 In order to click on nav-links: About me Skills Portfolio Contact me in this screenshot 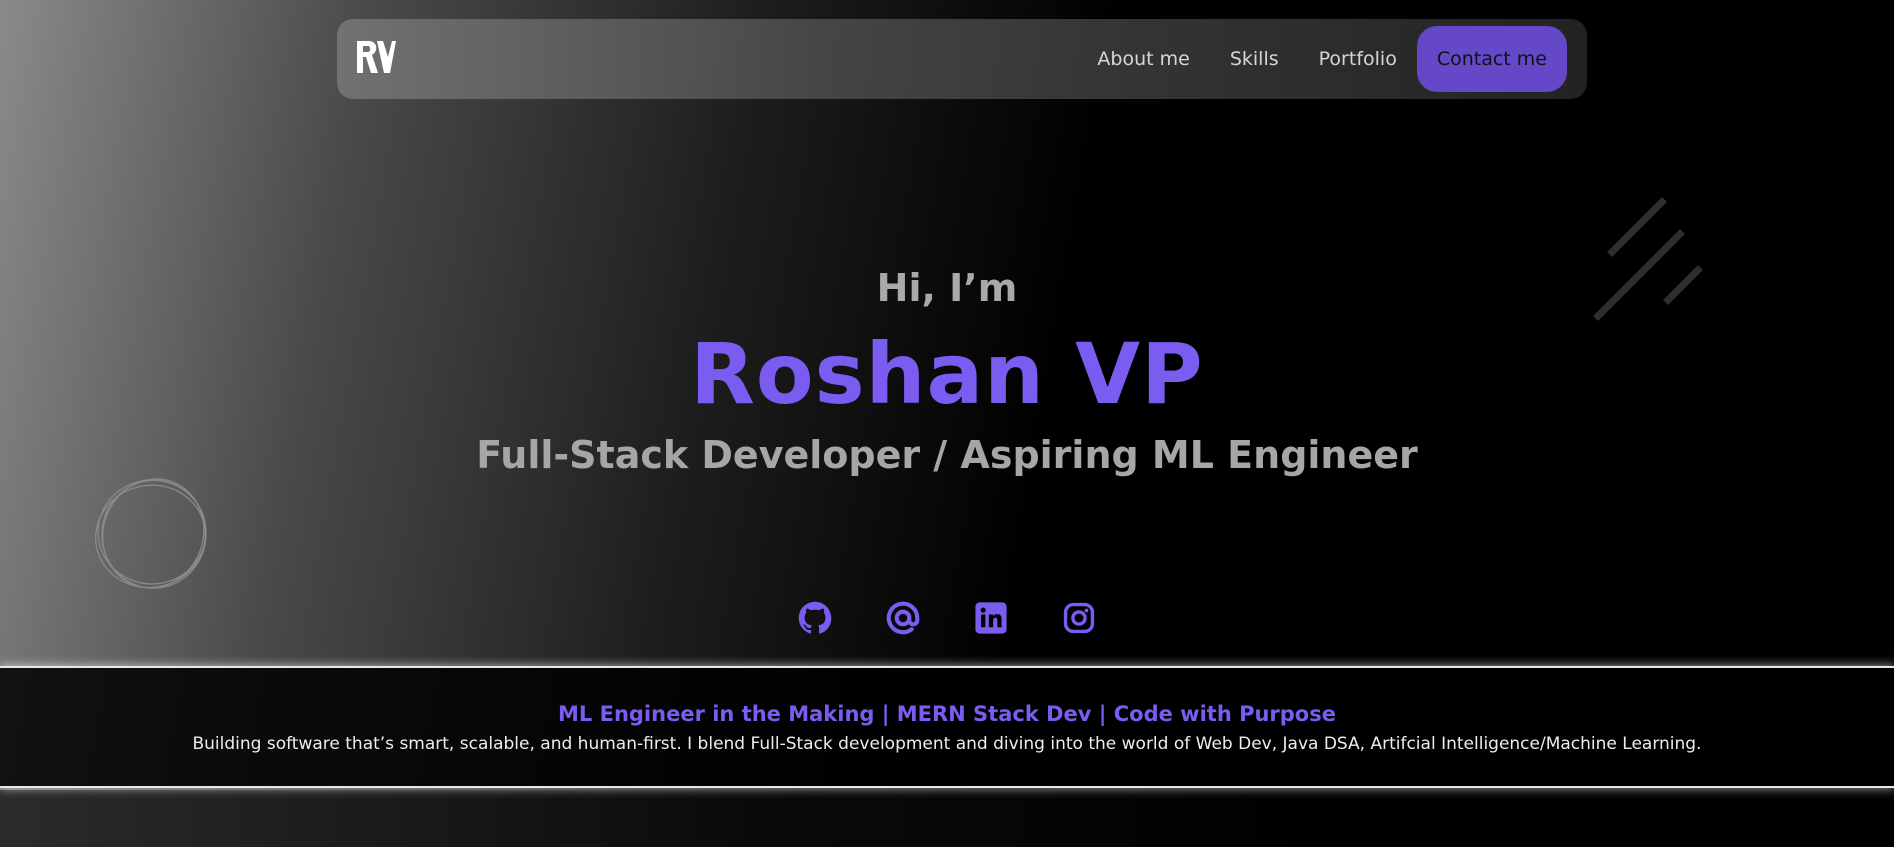, I will do `click(1332, 59)`.